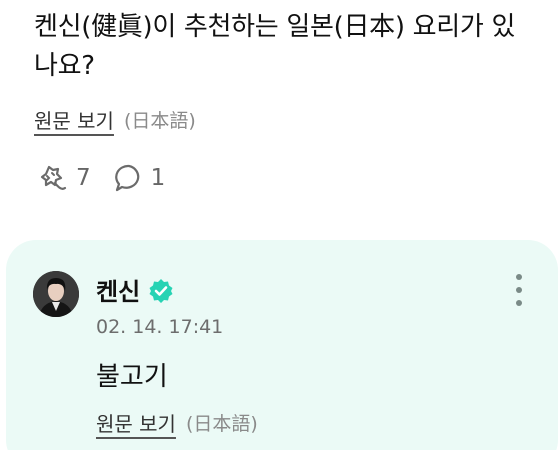 The height and width of the screenshot is (450, 560). What do you see at coordinates (221, 423) in the screenshot?
I see `reply-original-language-label: (日本語)` at bounding box center [221, 423].